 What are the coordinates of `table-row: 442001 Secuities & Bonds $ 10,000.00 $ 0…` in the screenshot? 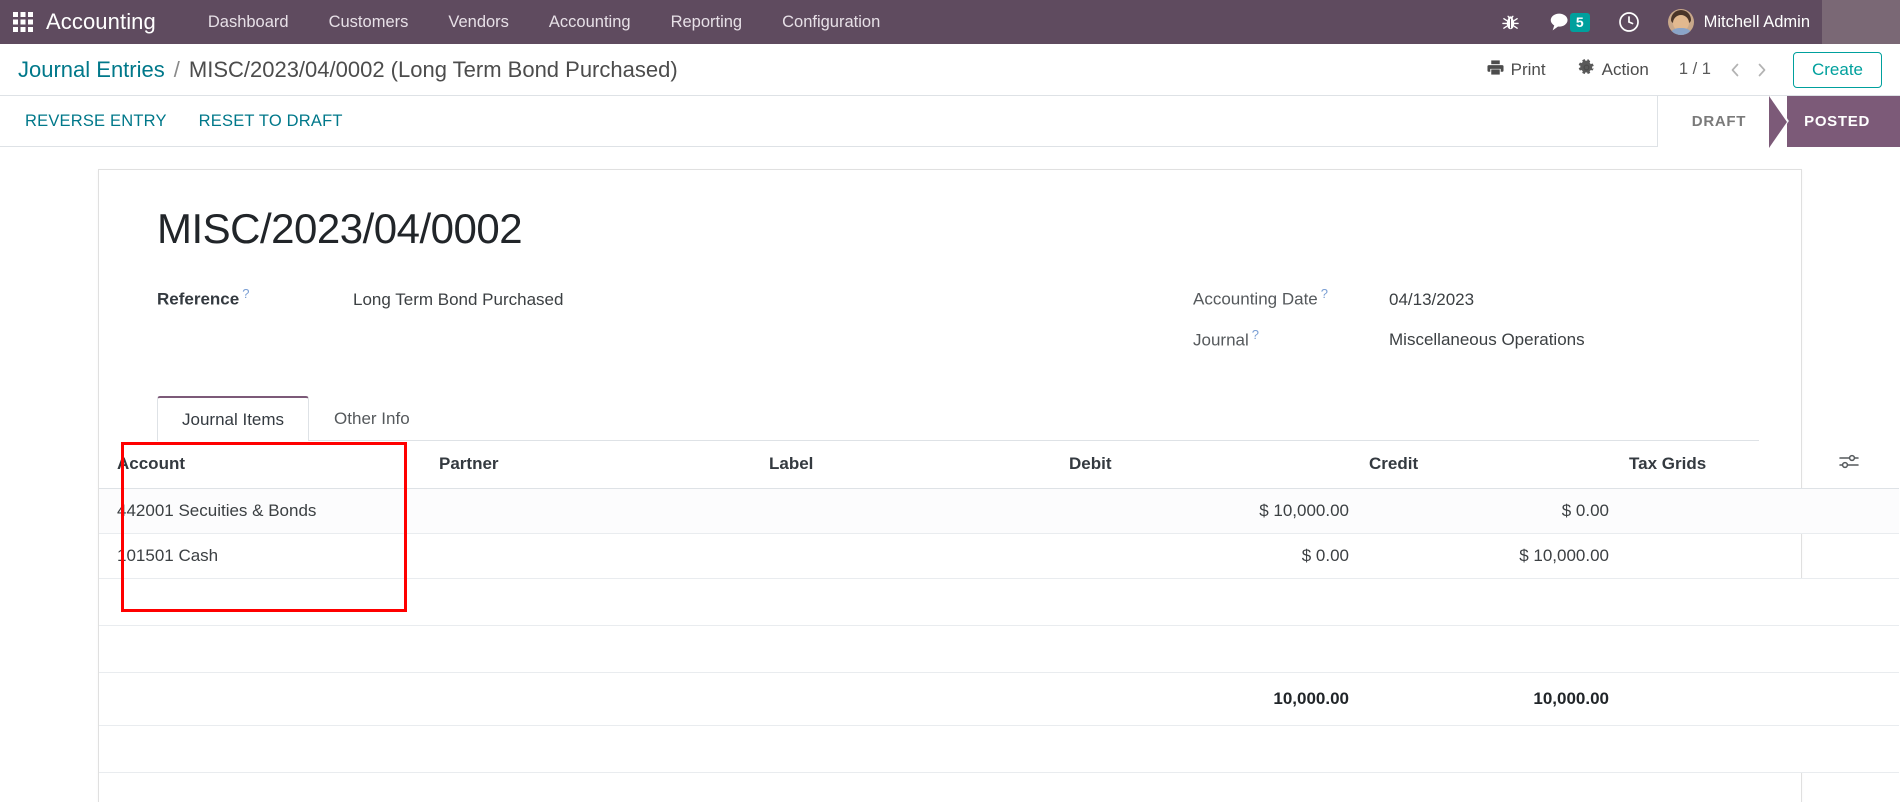 It's located at (999, 511).